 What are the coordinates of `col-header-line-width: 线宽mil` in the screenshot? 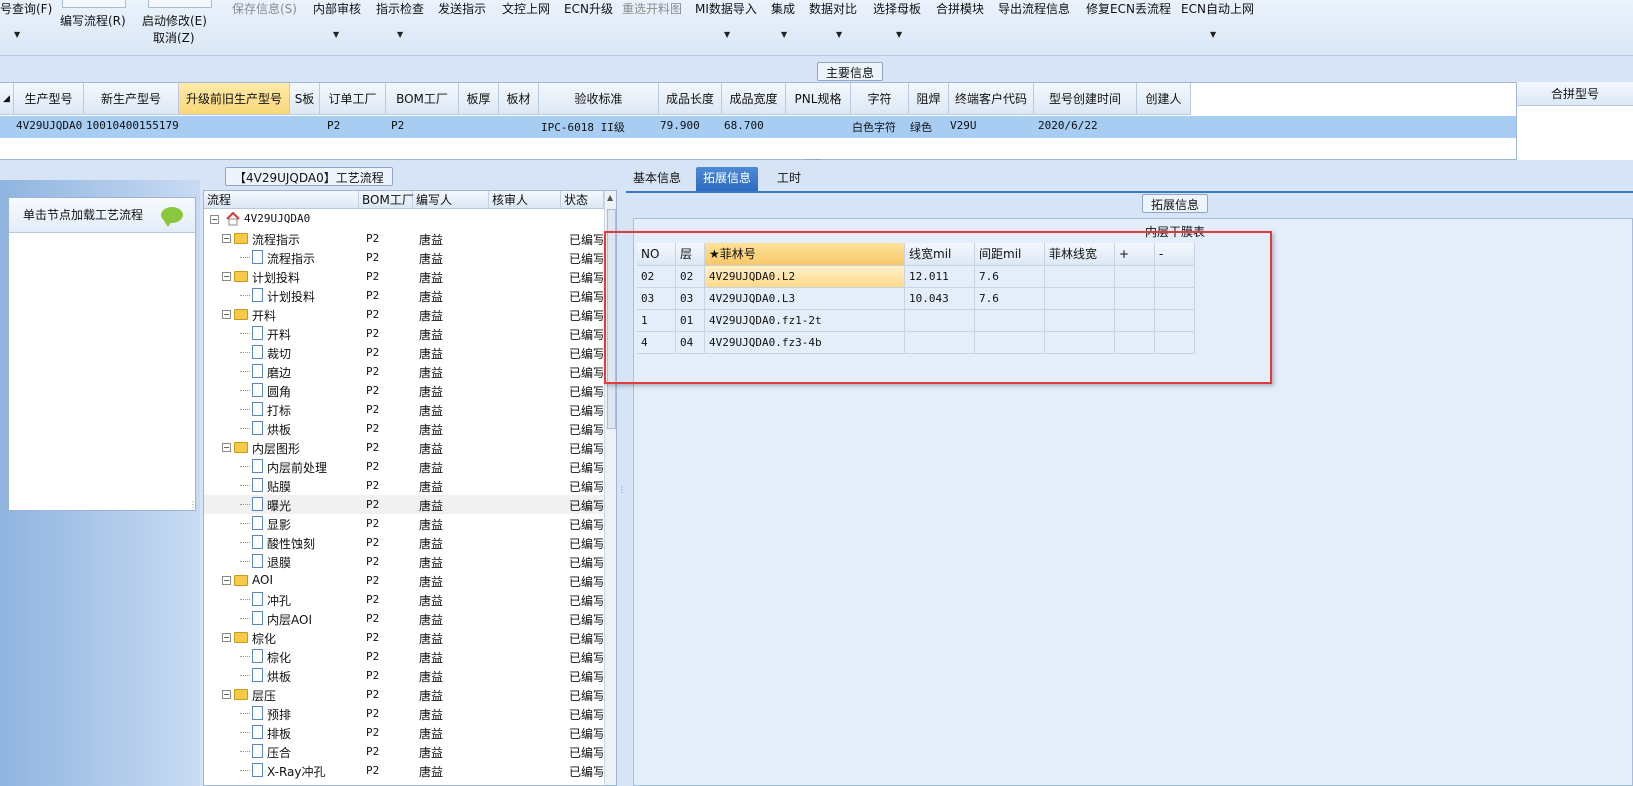 It's located at (940, 254).